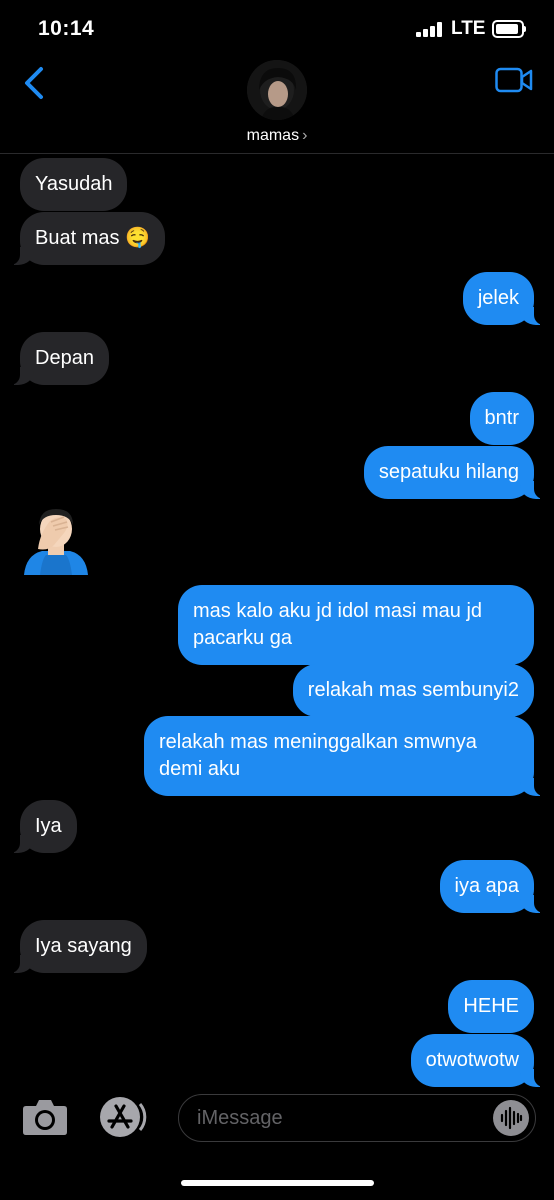 The image size is (554, 1200). I want to click on audio-waveform-icon, so click(511, 1118).